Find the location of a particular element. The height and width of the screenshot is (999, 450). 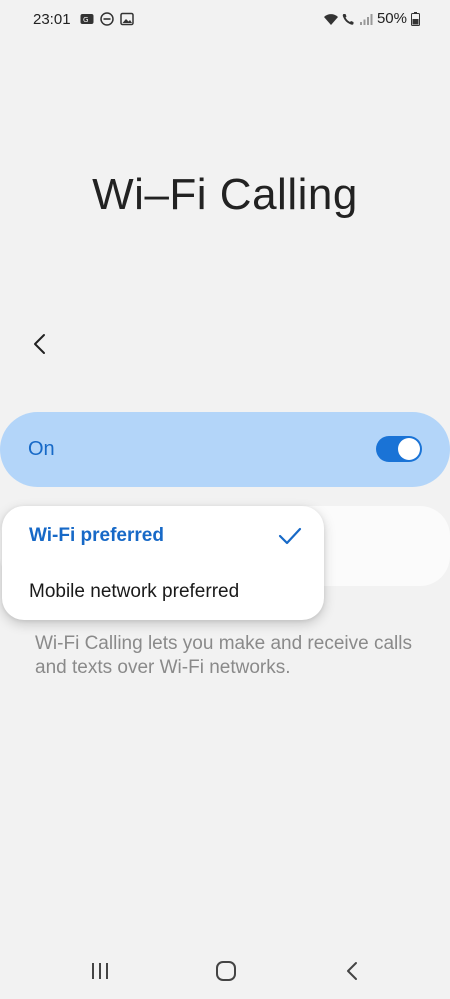

menu-item-label: Mobile network preferred is located at coordinates (134, 591).